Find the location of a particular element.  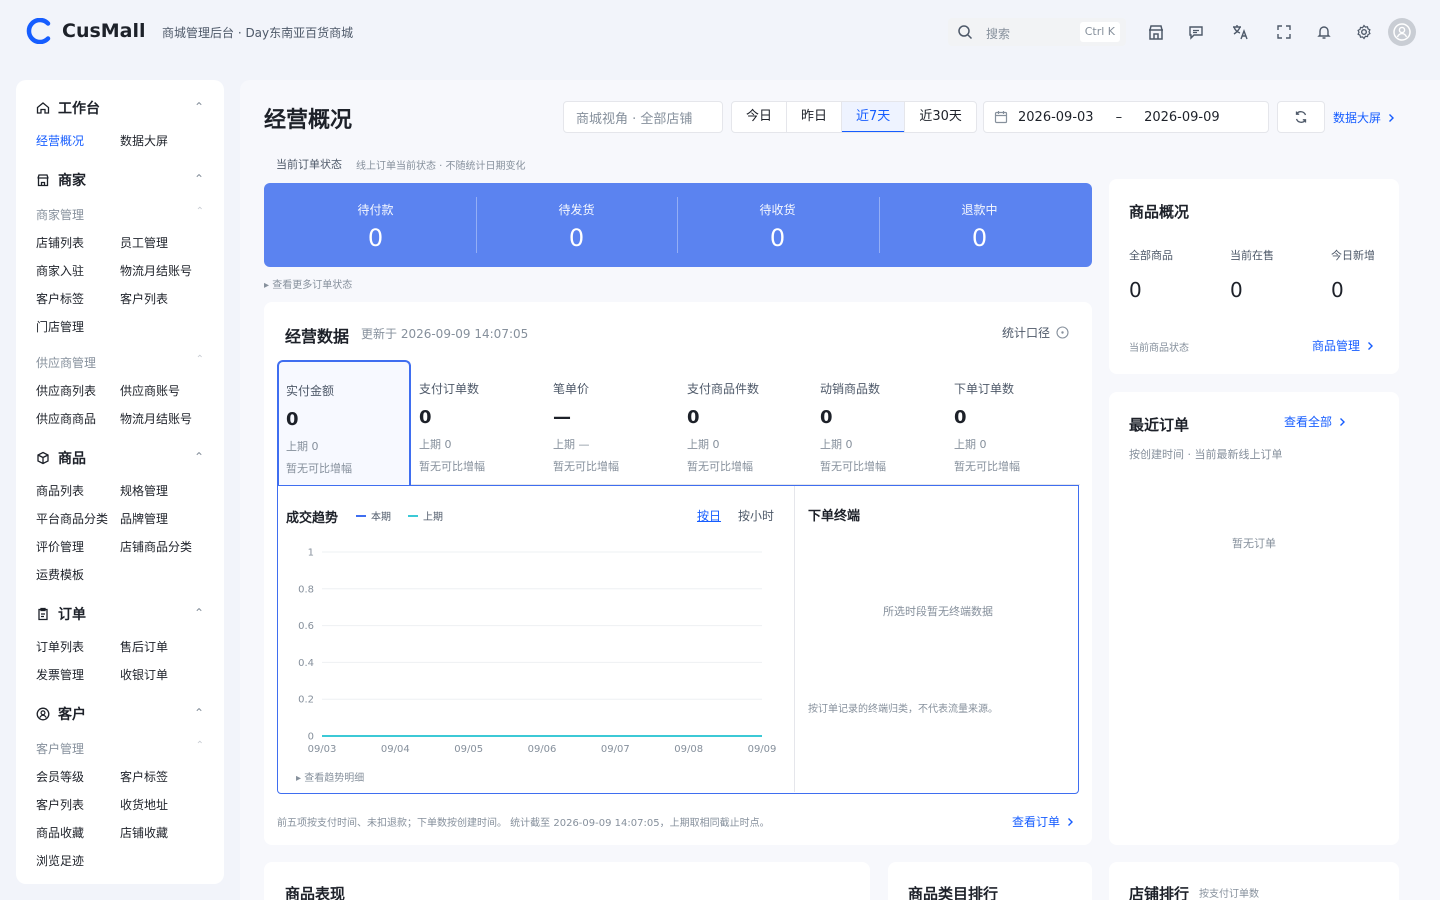

message-icon is located at coordinates (1196, 32).